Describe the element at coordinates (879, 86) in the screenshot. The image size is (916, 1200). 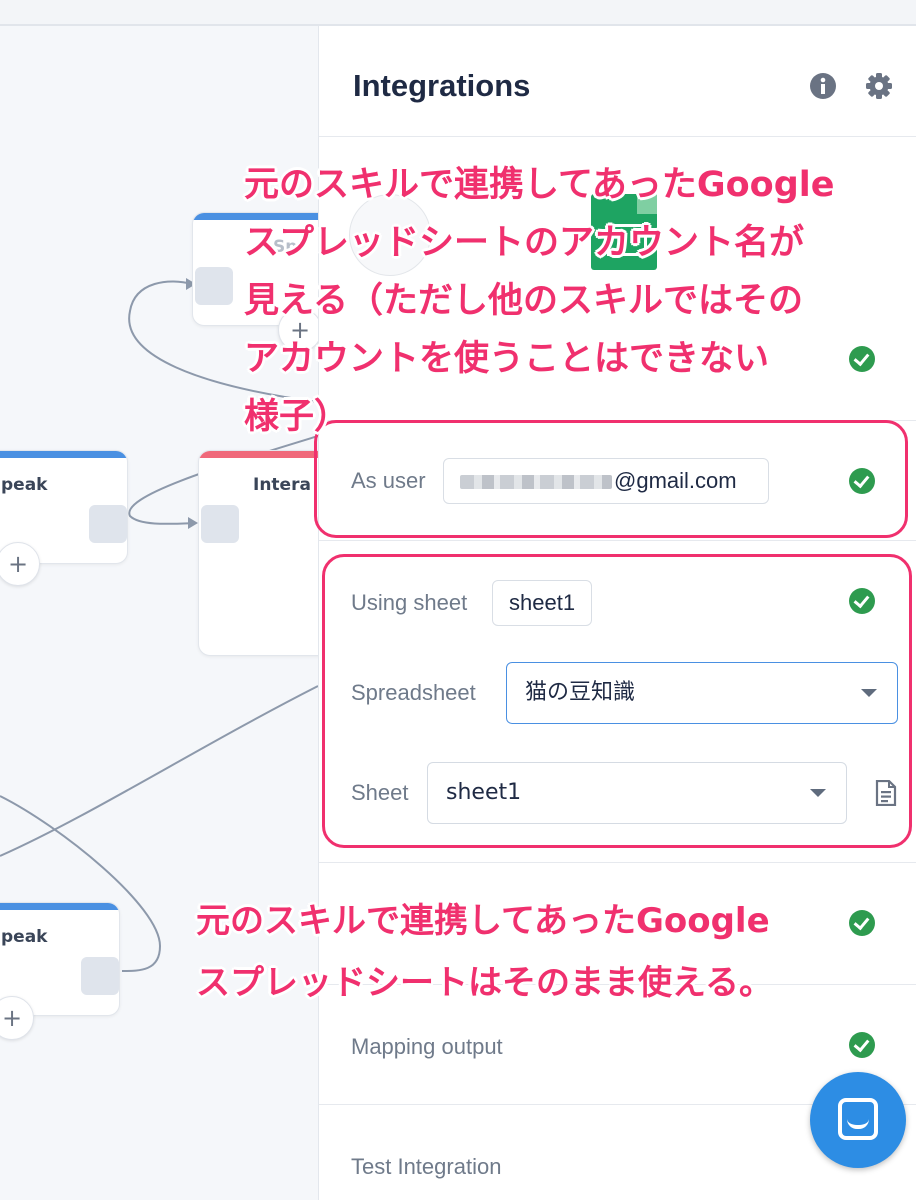
I see `gear-icon` at that location.